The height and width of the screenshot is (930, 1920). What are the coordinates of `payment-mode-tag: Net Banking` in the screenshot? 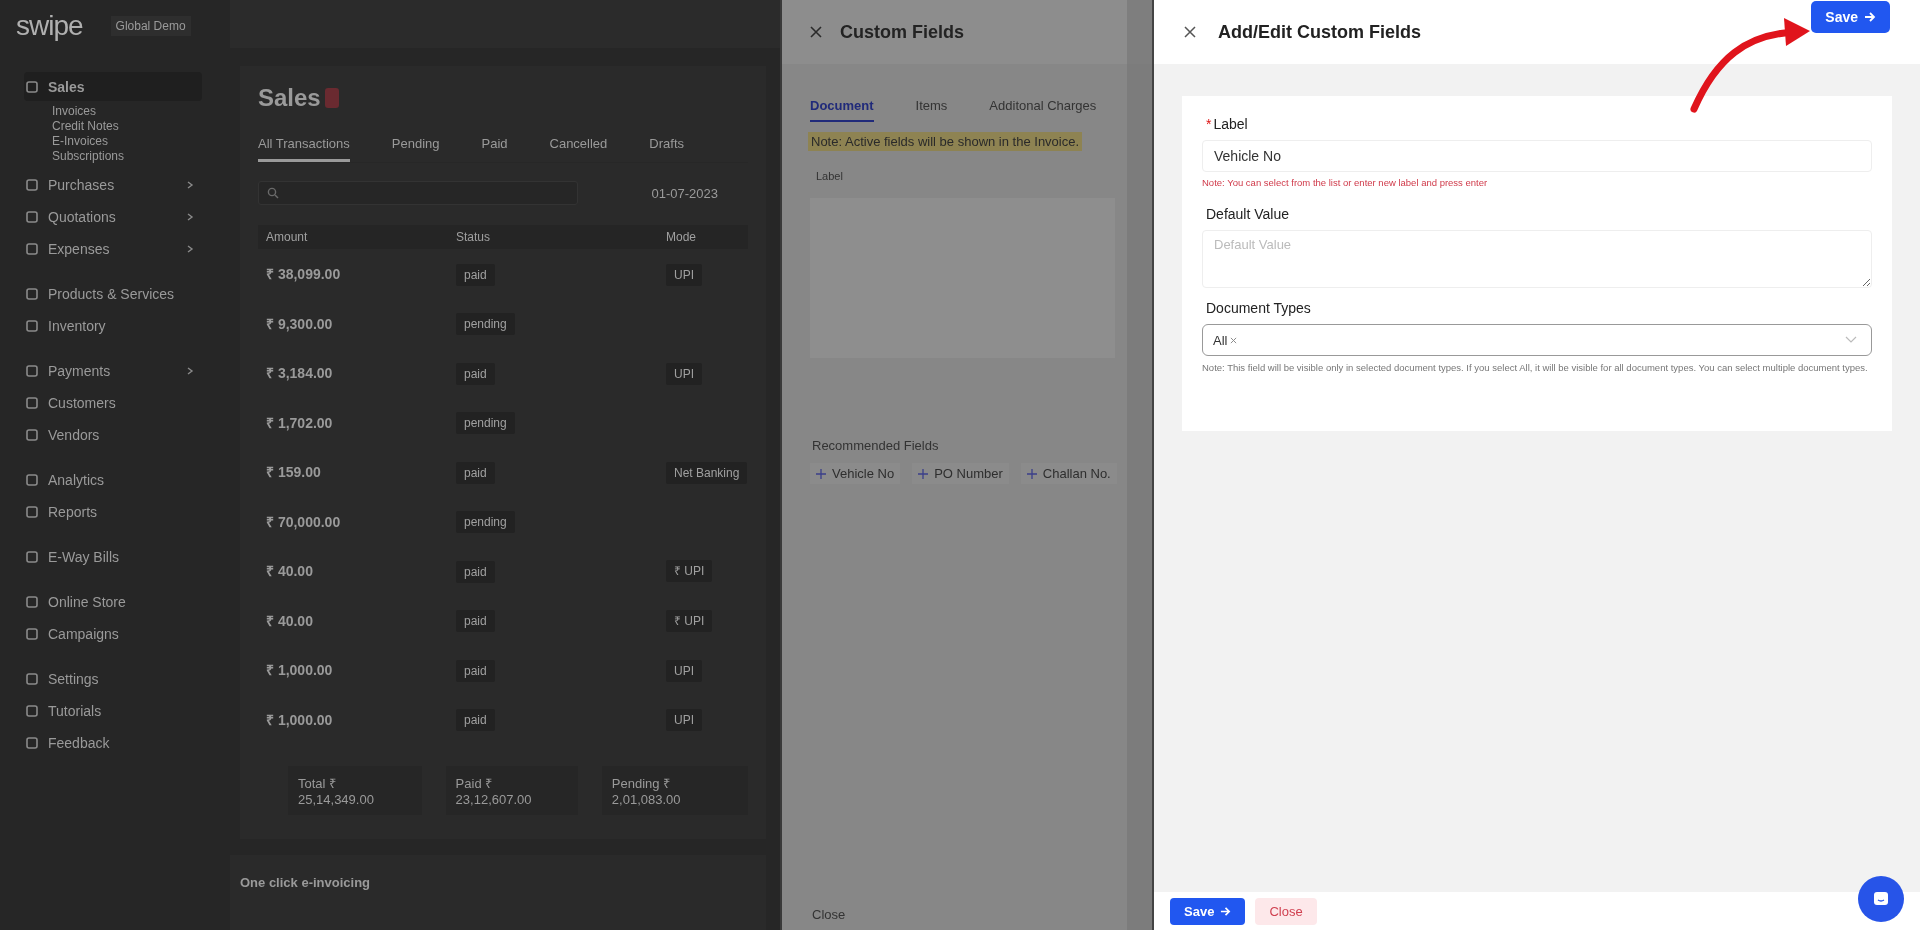 It's located at (707, 472).